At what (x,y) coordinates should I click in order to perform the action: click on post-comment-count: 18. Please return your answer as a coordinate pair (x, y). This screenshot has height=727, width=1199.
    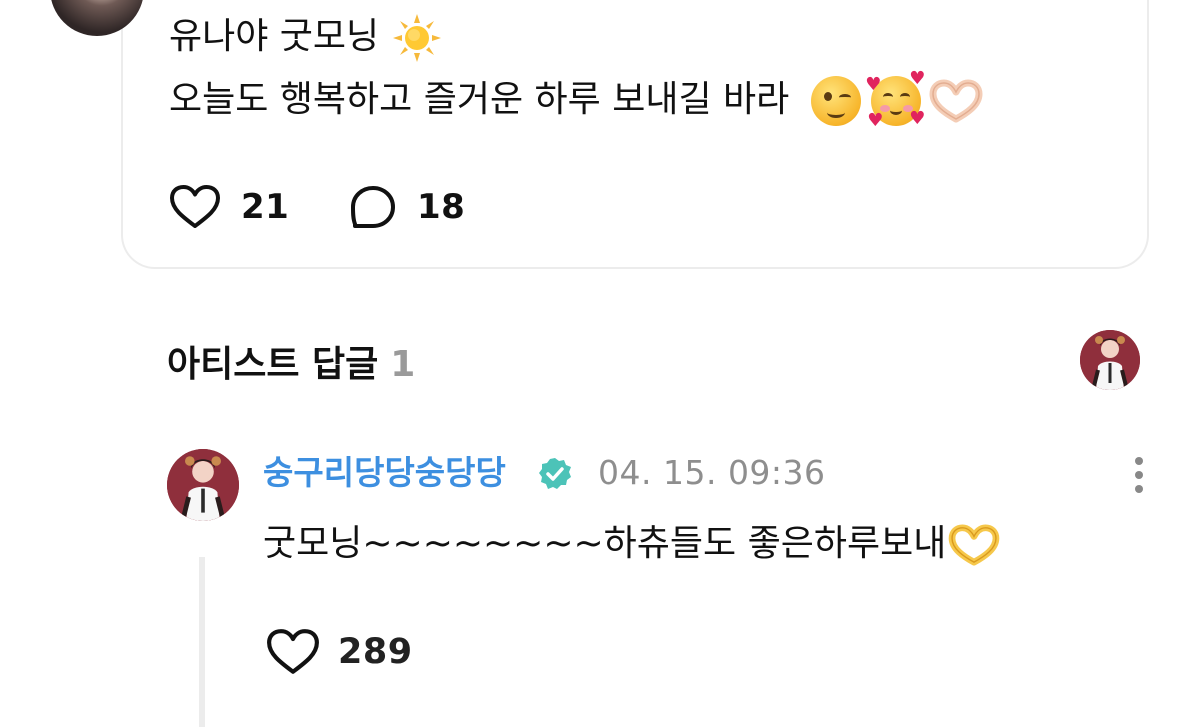
    Looking at the image, I should click on (441, 207).